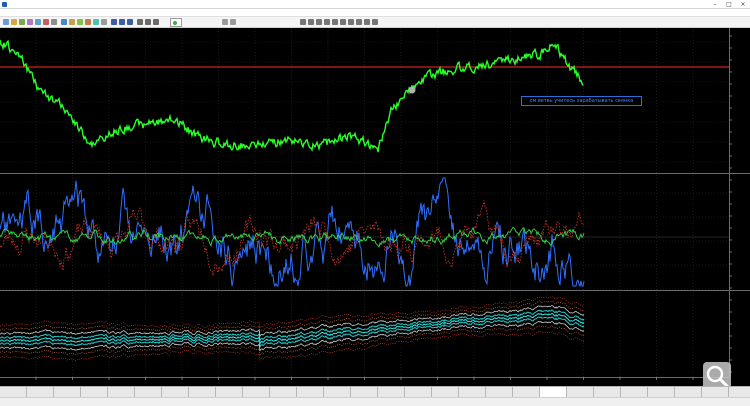  I want to click on status-bar, so click(375, 401).